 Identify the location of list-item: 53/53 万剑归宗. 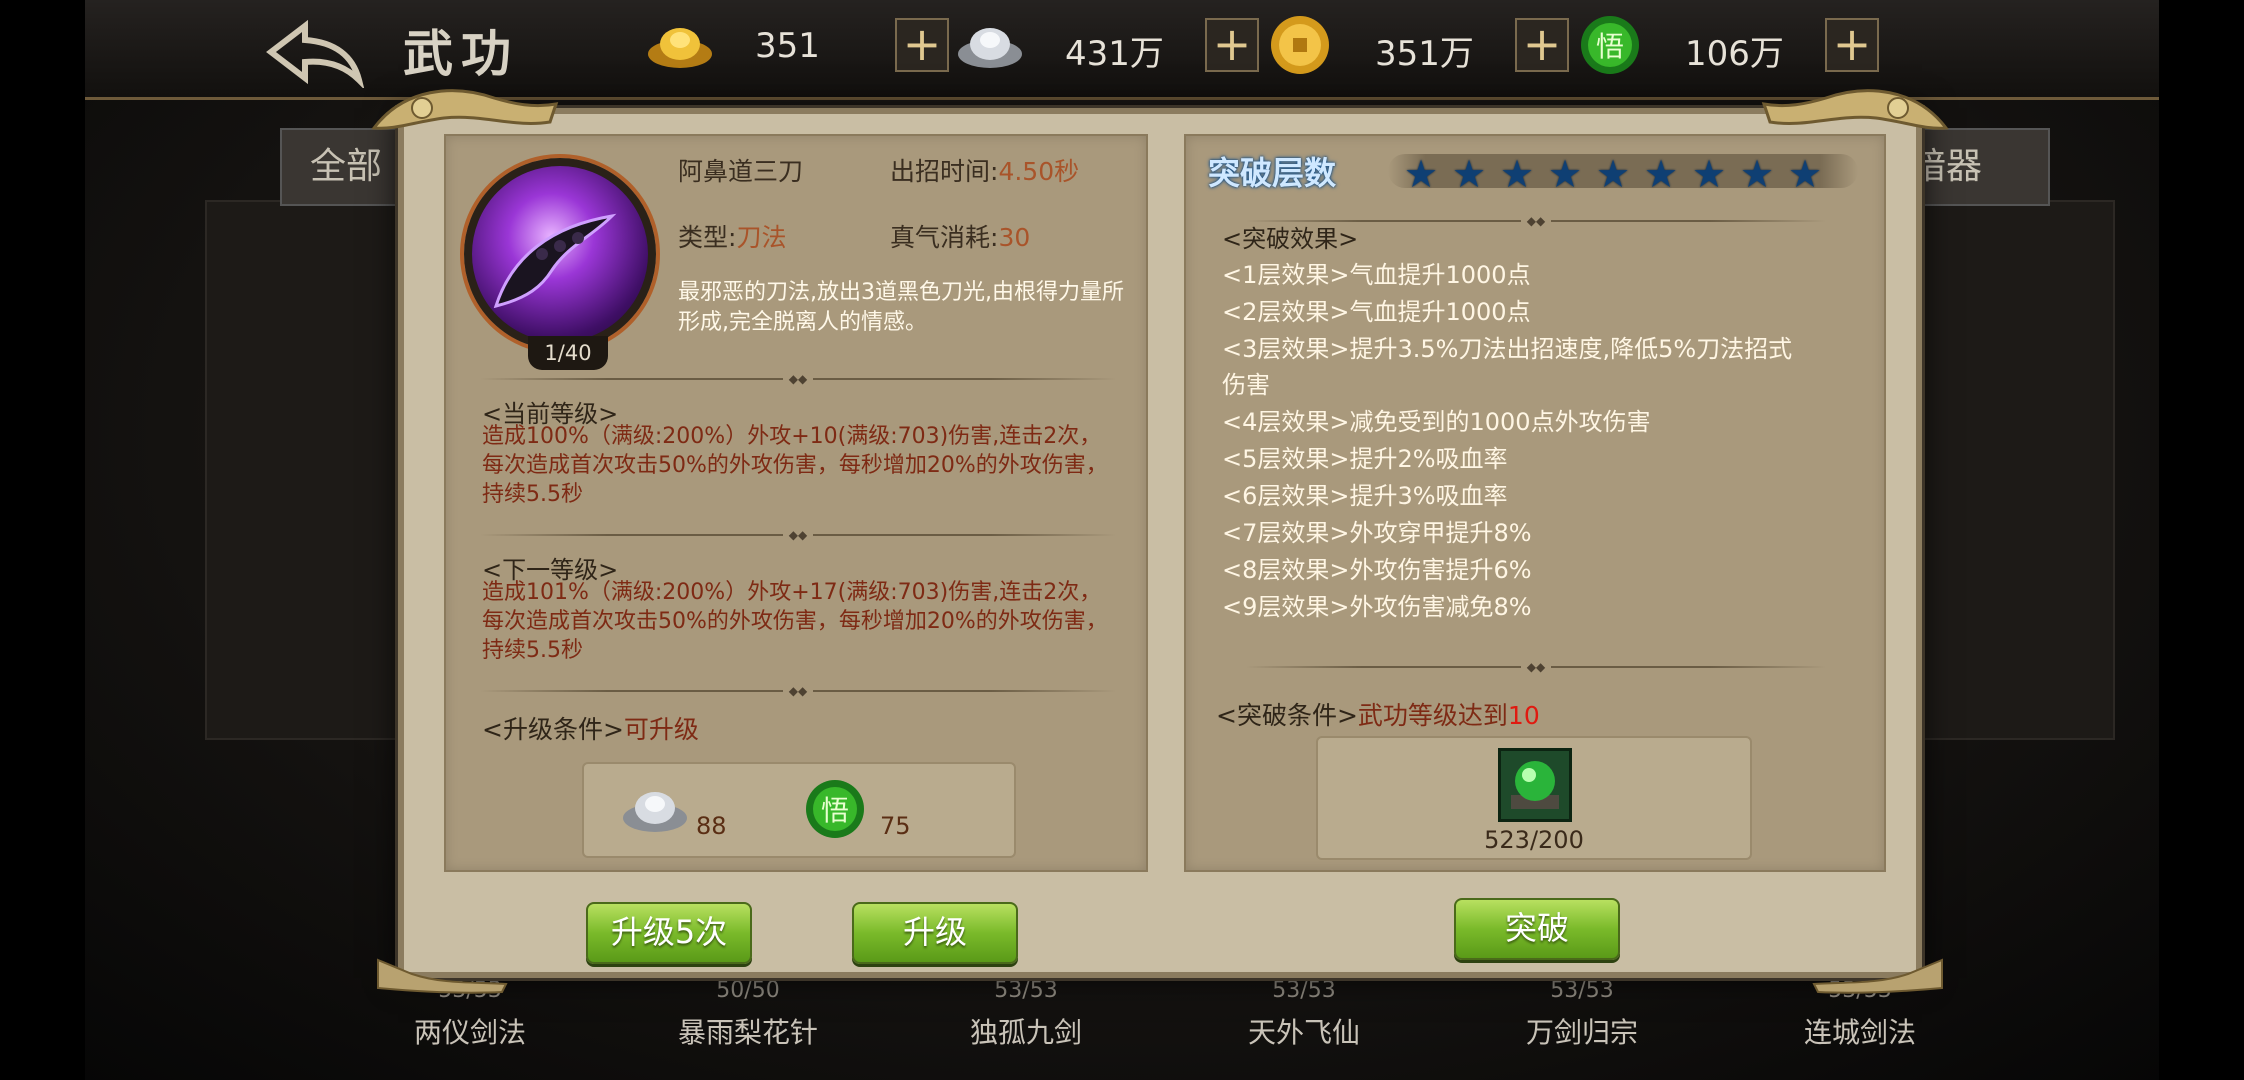
(1582, 1014).